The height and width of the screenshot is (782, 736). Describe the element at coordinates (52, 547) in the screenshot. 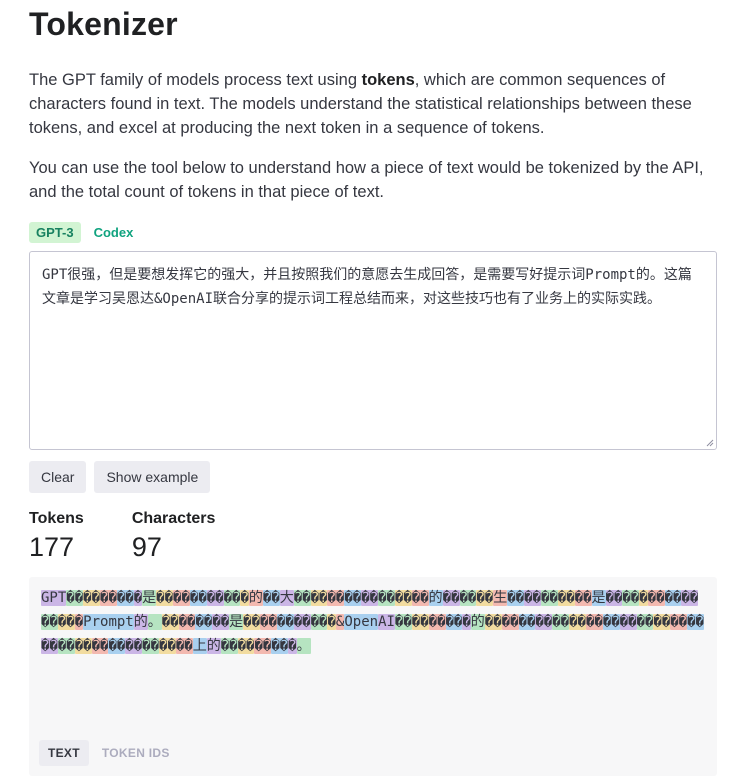

I see `tokens-count: 177` at that location.